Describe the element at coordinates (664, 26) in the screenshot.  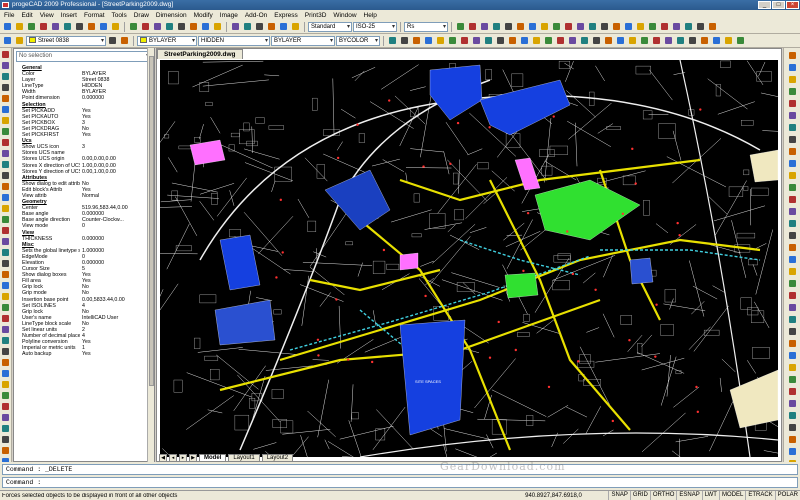
I see `tb1-open-icon` at that location.